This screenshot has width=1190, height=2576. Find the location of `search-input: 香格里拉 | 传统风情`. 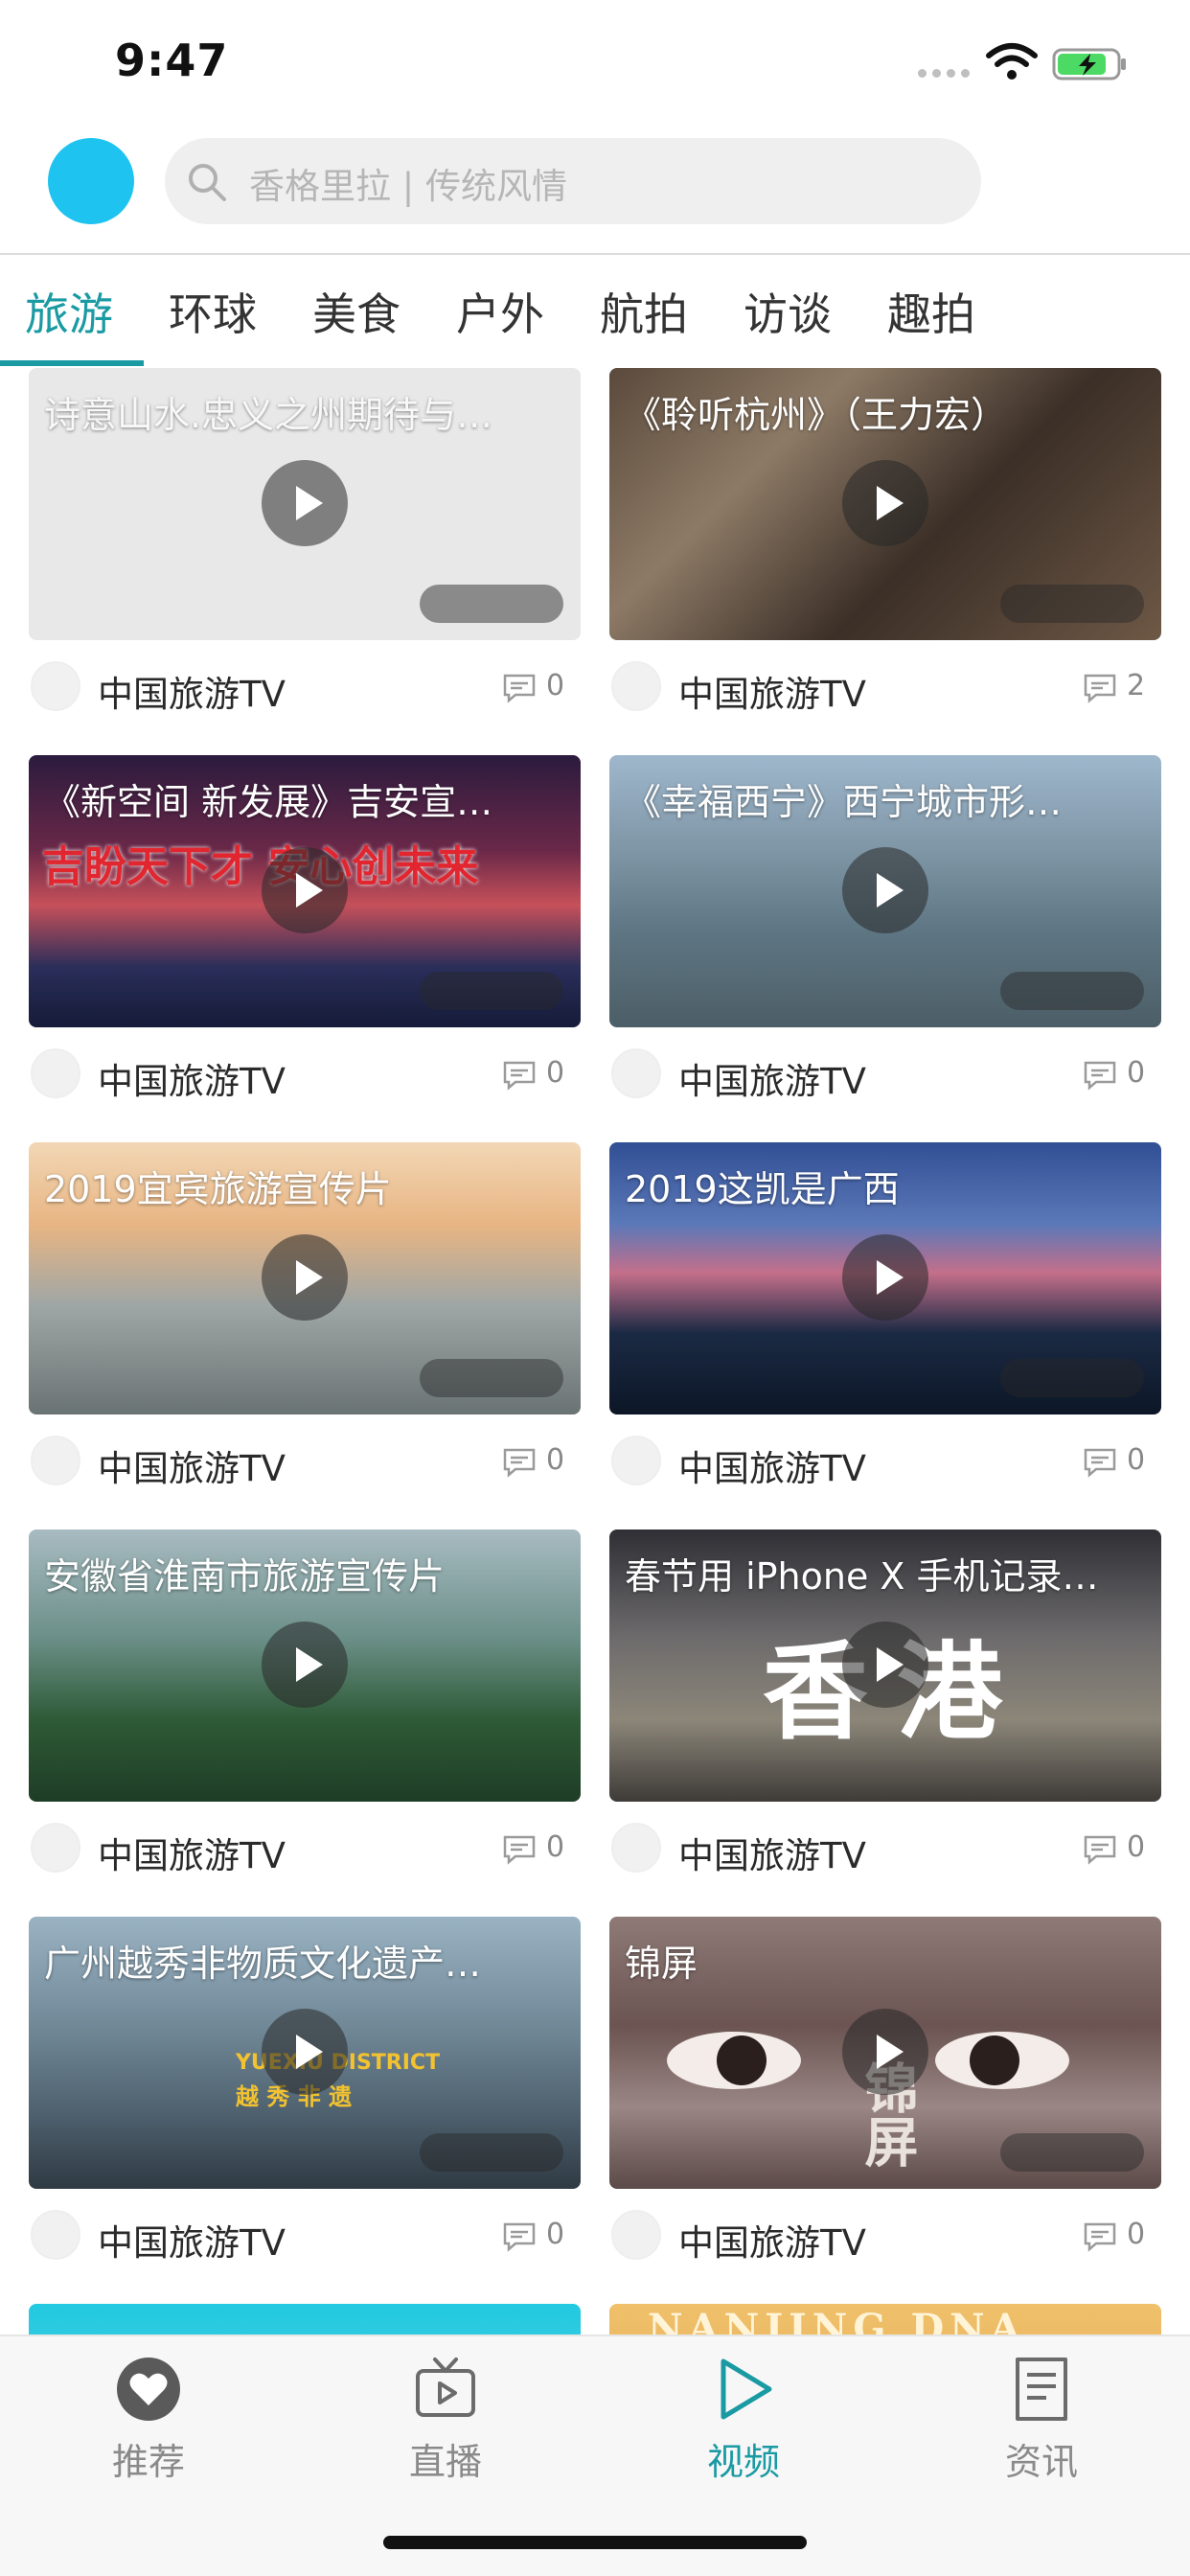

search-input: 香格里拉 | 传统风情 is located at coordinates (573, 181).